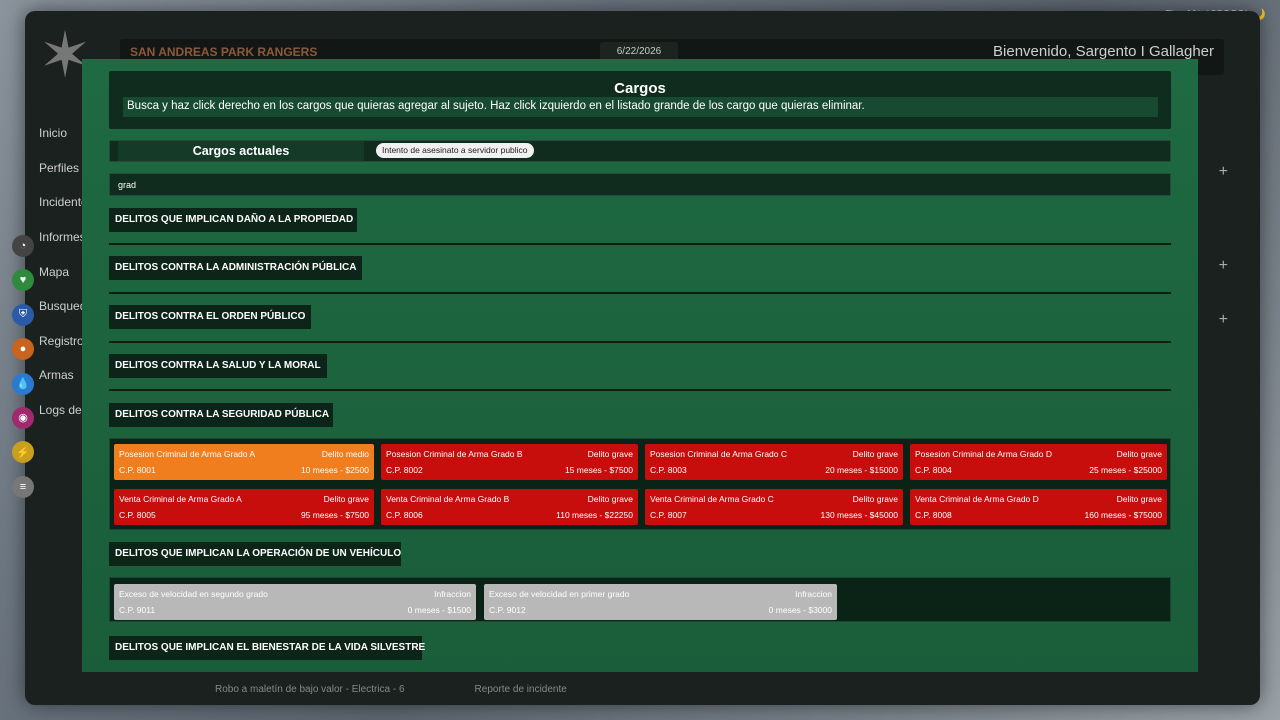  I want to click on thirst-icon: 💧, so click(23, 383).